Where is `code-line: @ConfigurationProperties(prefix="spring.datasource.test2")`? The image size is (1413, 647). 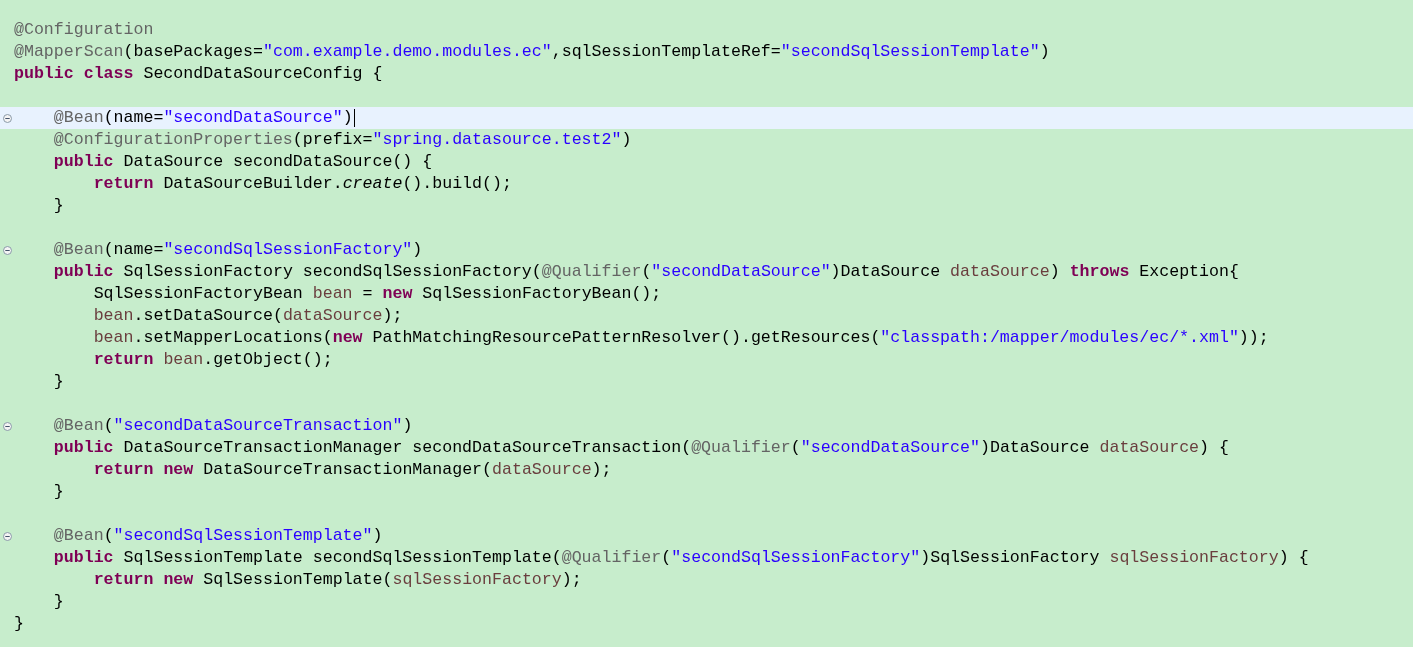 code-line: @ConfigurationProperties(prefix="spring.datasource.test2") is located at coordinates (342, 140).